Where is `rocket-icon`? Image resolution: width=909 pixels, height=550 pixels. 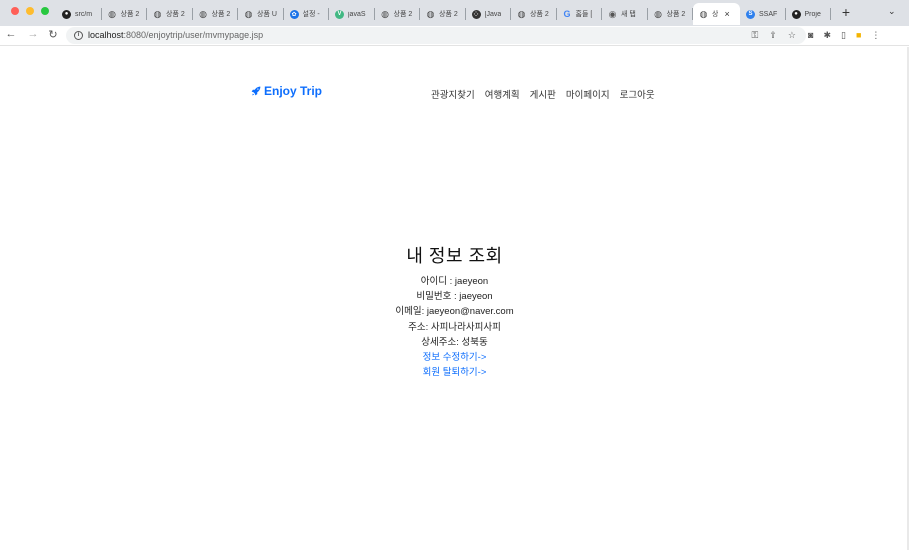 rocket-icon is located at coordinates (256, 91).